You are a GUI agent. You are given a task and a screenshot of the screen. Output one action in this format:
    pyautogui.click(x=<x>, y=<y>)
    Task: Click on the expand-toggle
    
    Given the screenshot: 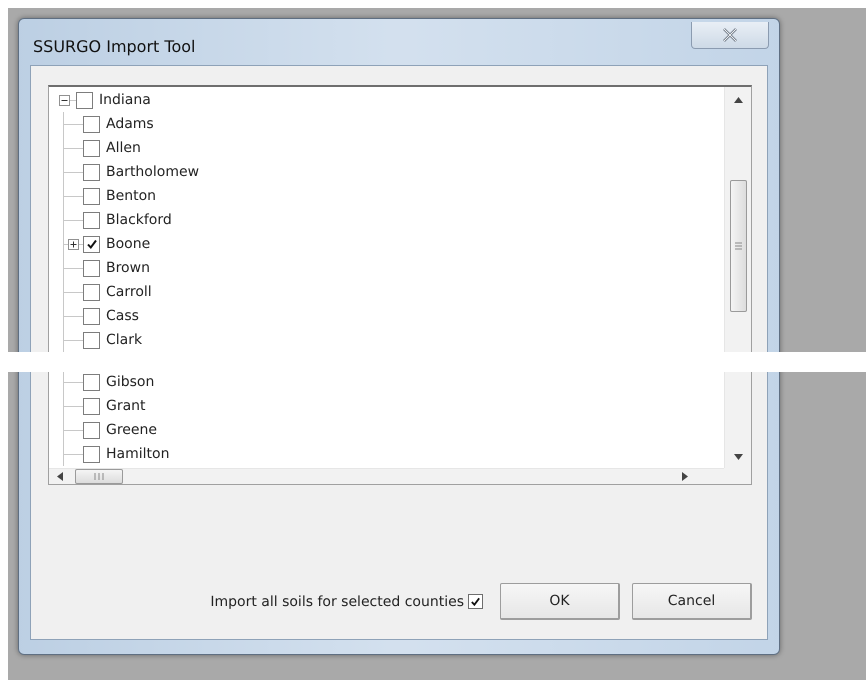 What is the action you would take?
    pyautogui.click(x=73, y=244)
    